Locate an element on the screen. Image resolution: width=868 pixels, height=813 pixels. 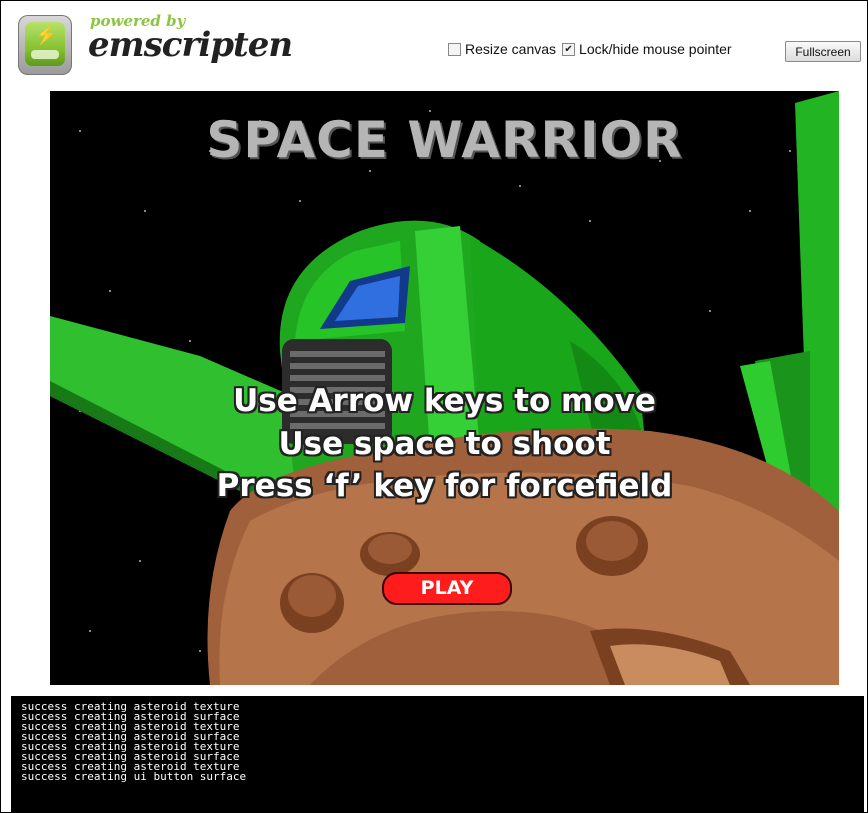
fullscreen-button: Fullscreen is located at coordinates (823, 51).